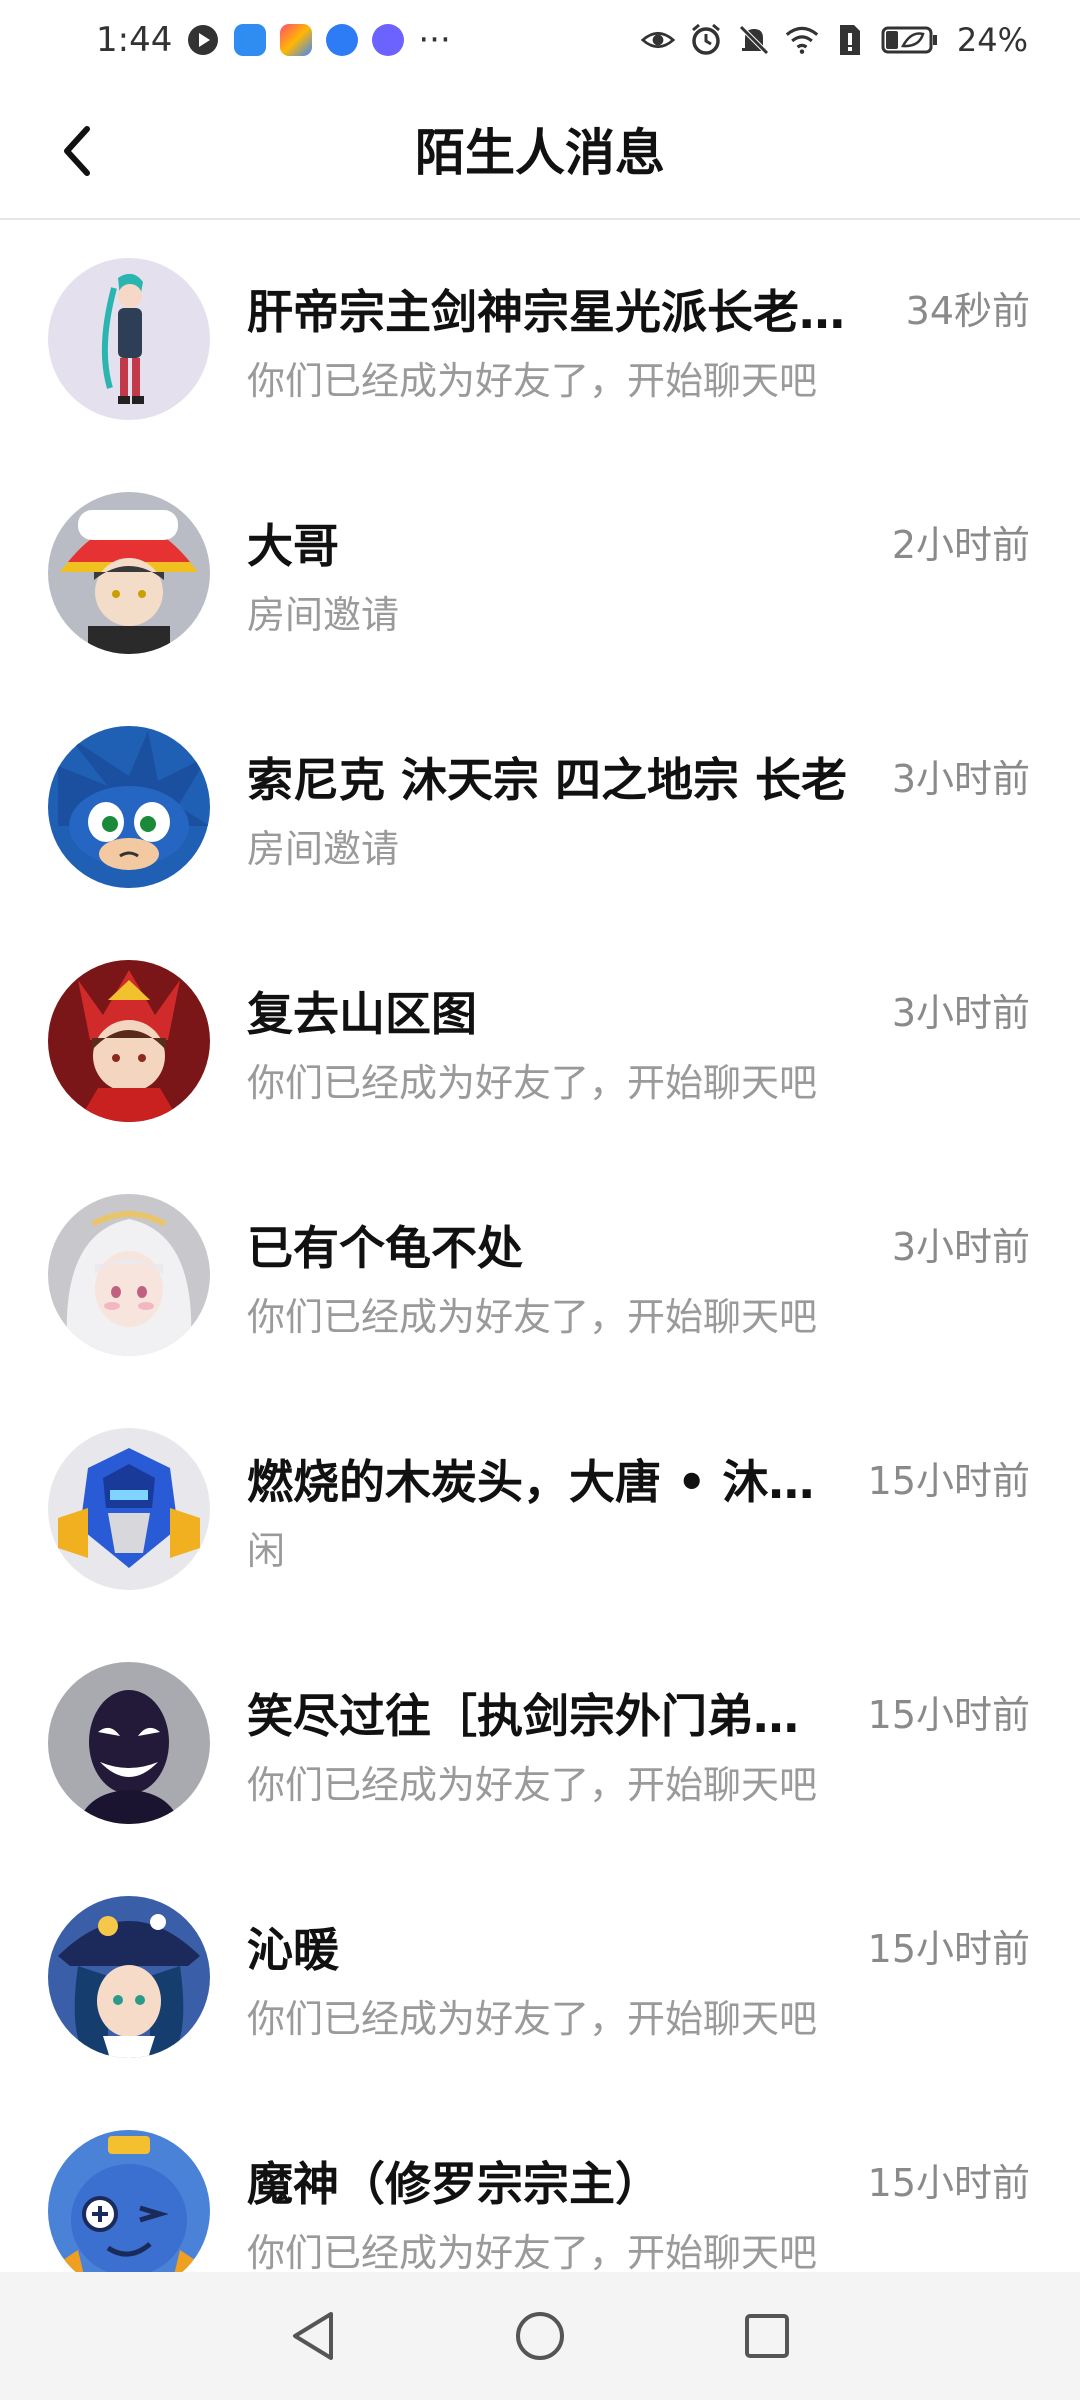 The height and width of the screenshot is (2400, 1080). I want to click on play-icon, so click(203, 40).